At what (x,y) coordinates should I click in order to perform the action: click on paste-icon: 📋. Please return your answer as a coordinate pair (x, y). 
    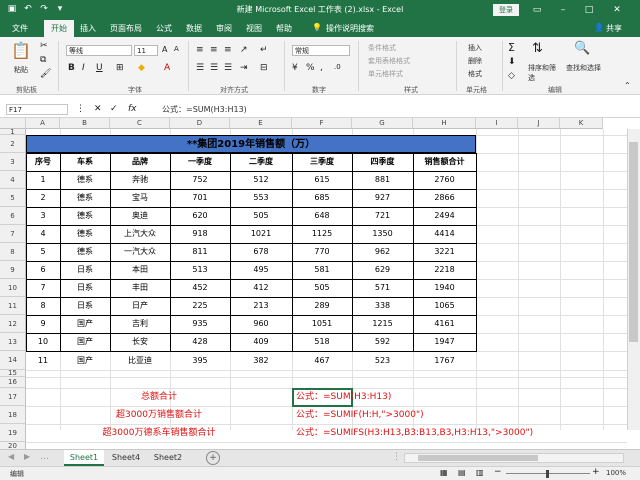
    Looking at the image, I should click on (21, 50).